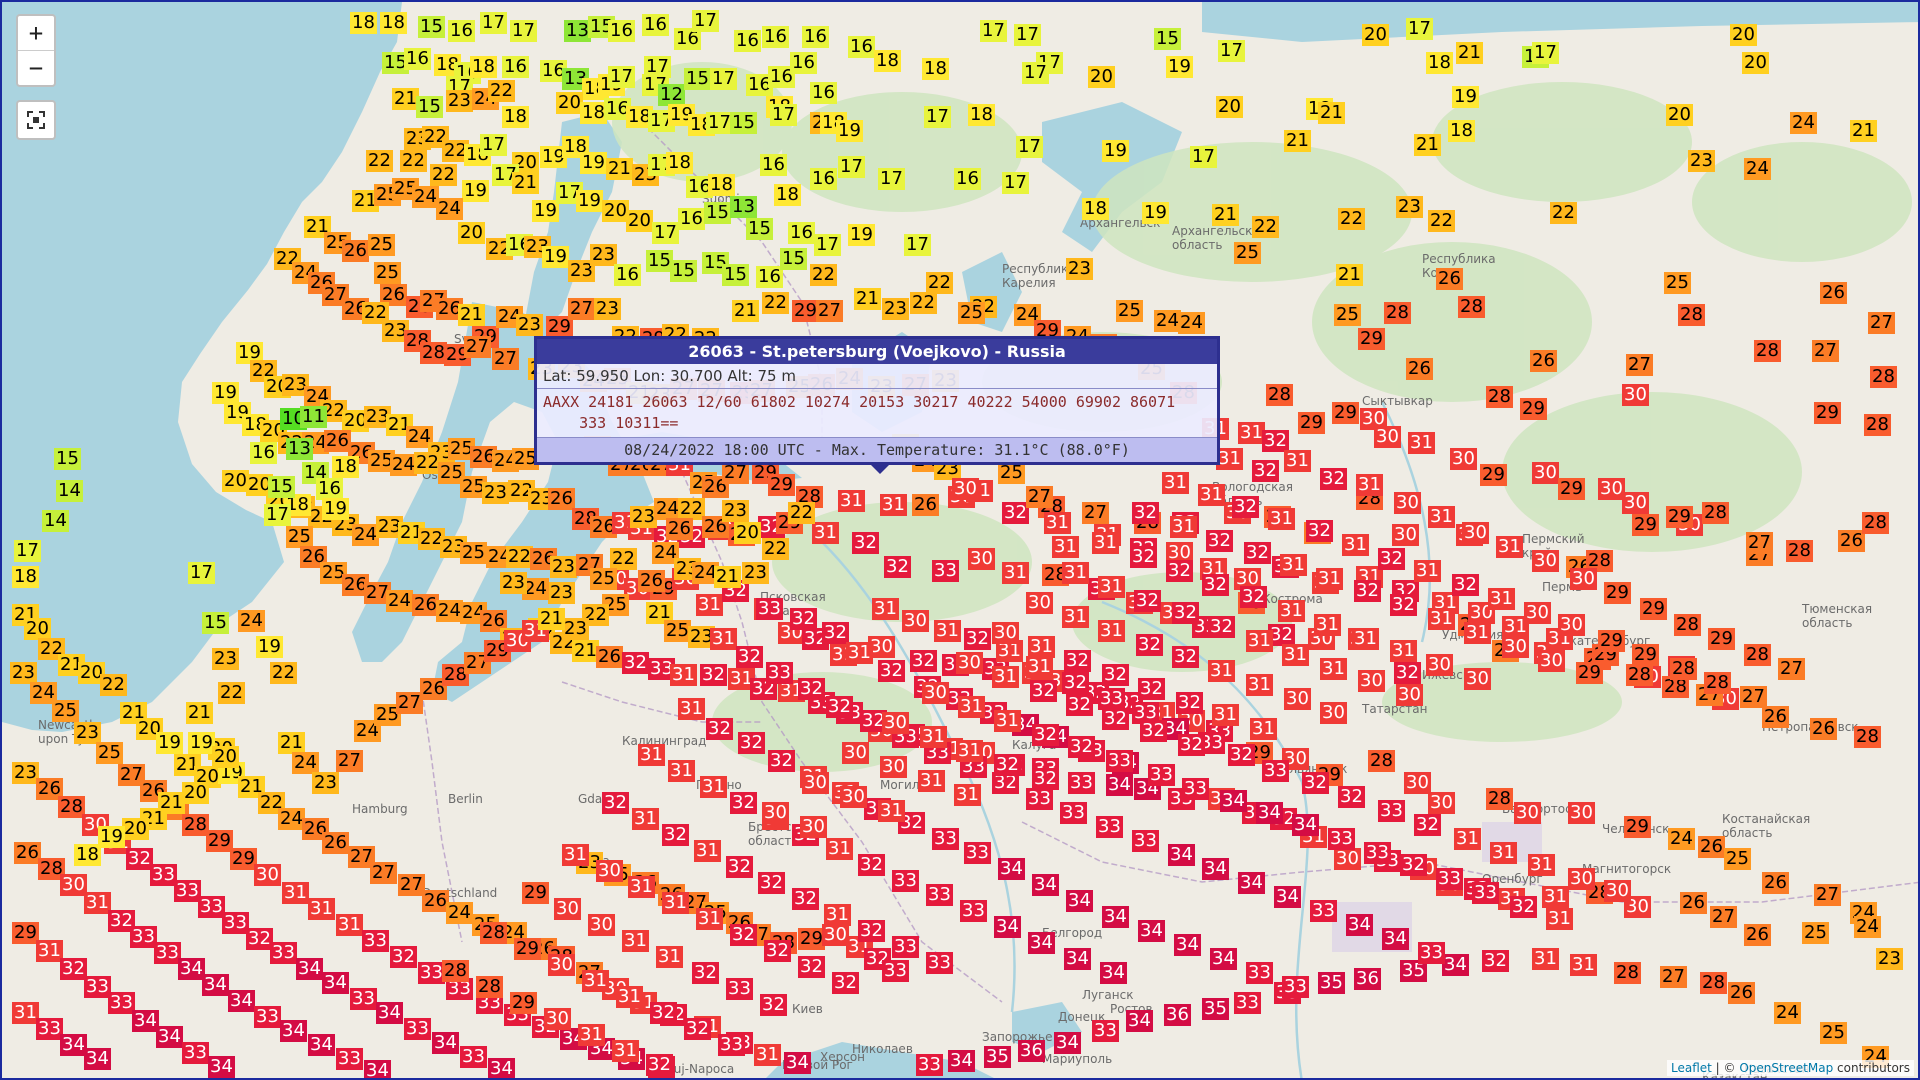 The height and width of the screenshot is (1080, 1920). Describe the element at coordinates (69, 491) in the screenshot. I see `temperature-marker: 14` at that location.